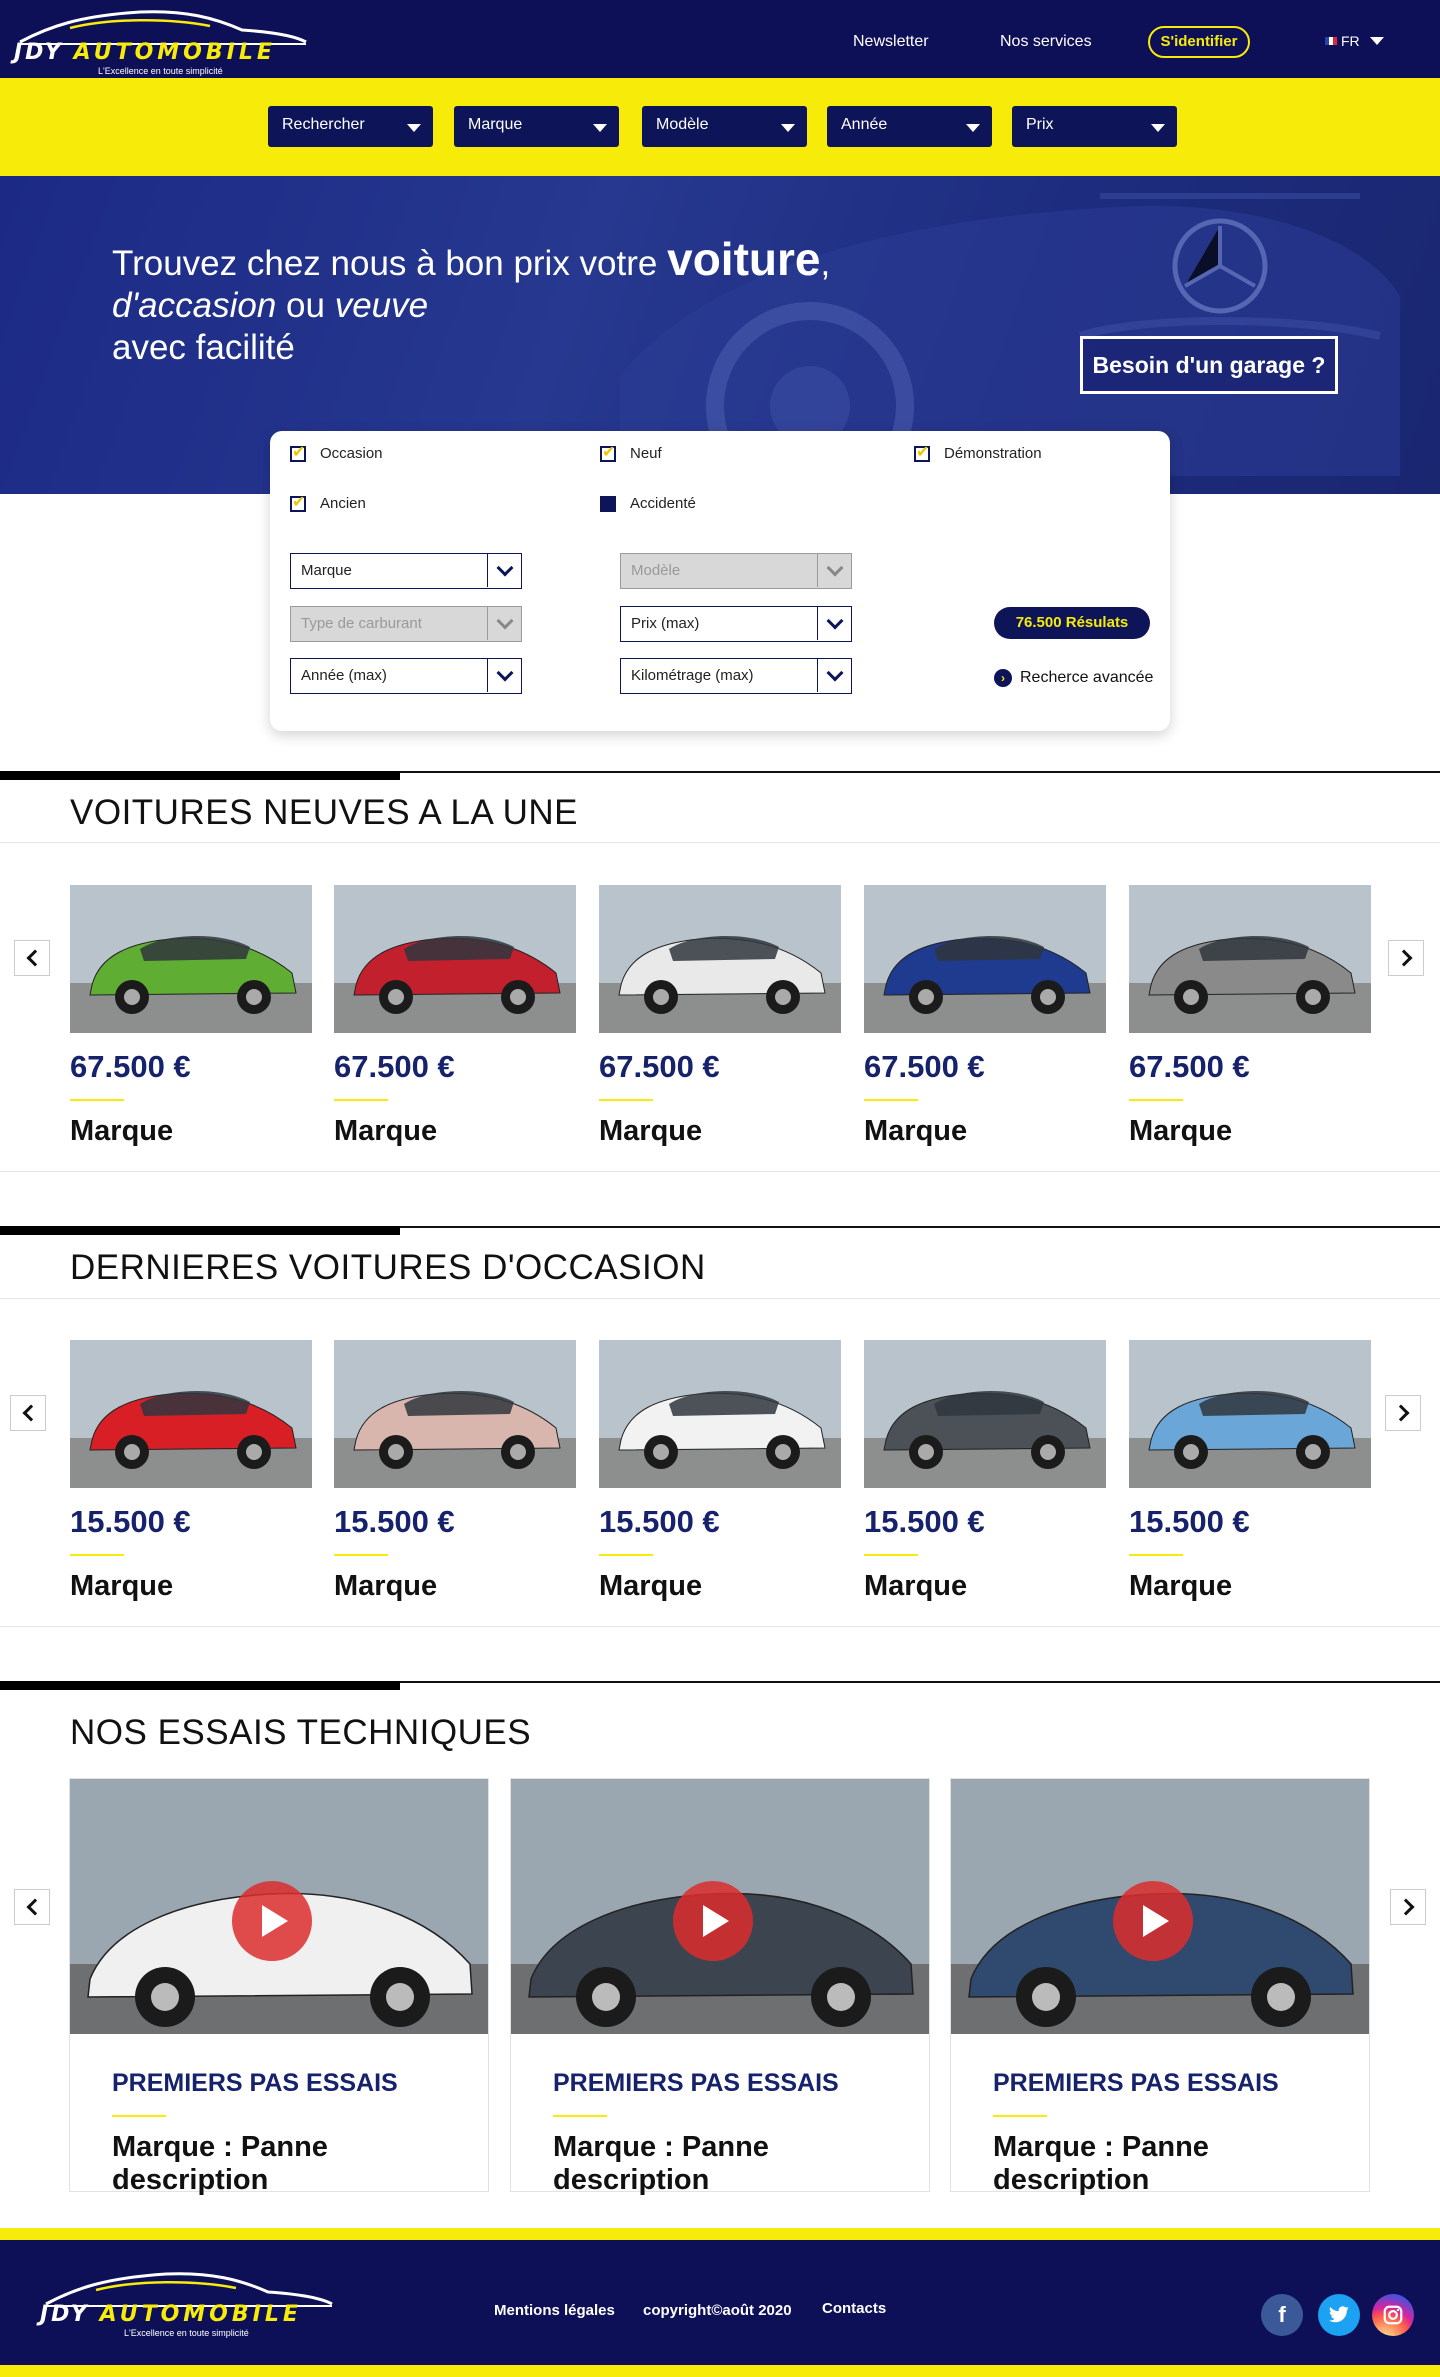 This screenshot has height=2377, width=1440. I want to click on filter-price-select: Prix, so click(1094, 126).